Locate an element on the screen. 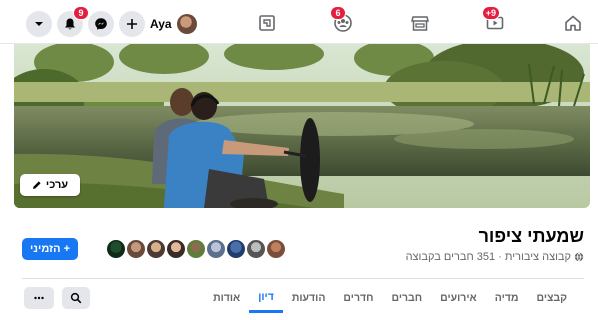 Image resolution: width=598 pixels, height=320 pixels. avatar is located at coordinates (186, 24).